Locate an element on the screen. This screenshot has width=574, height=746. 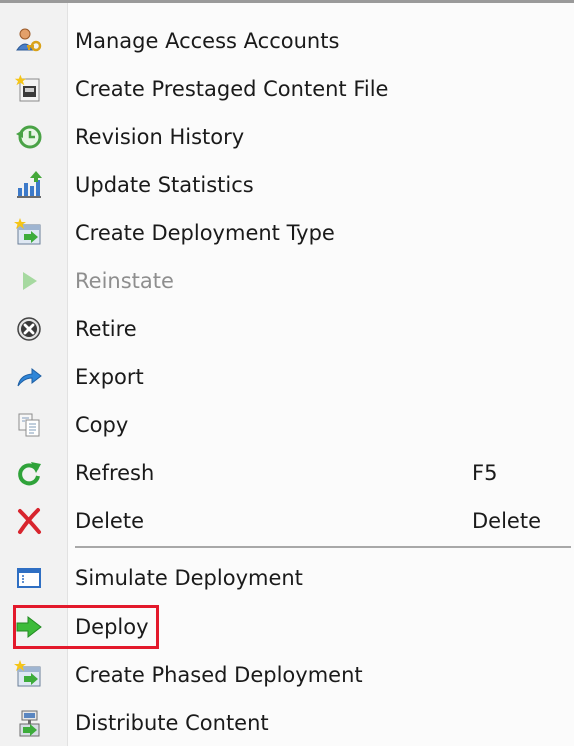
deploy-highlight-box is located at coordinates (86, 627).